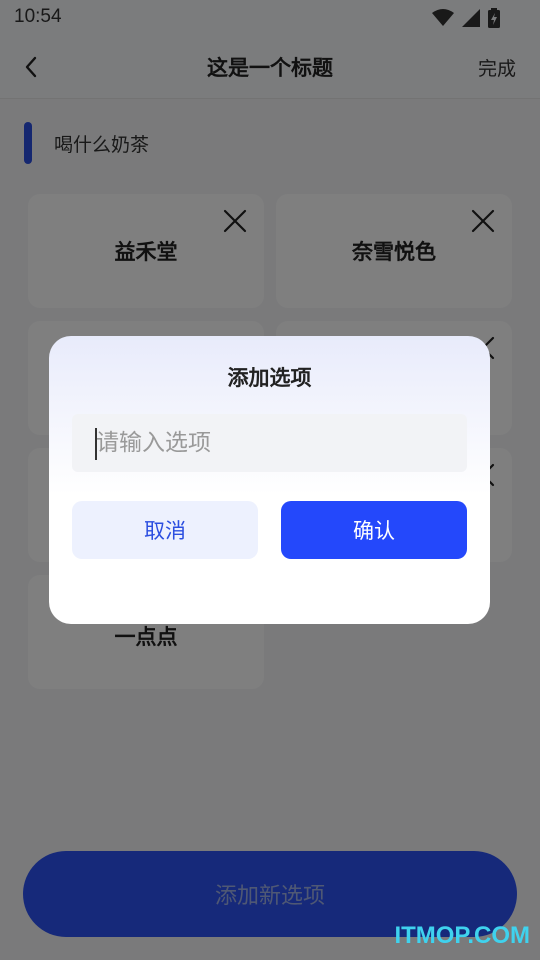 This screenshot has width=540, height=960. What do you see at coordinates (269, 378) in the screenshot?
I see `dialog-title: 添加选项` at bounding box center [269, 378].